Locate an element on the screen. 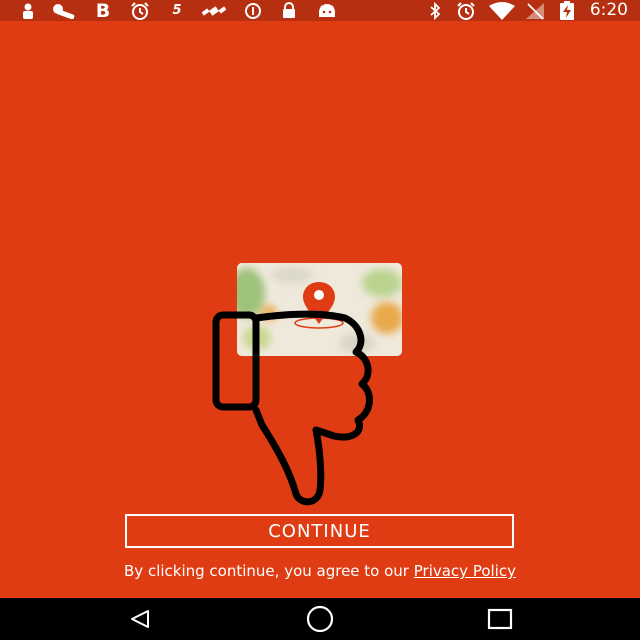 The width and height of the screenshot is (640, 640). privacy-policy-link: Privacy Policy is located at coordinates (465, 571).